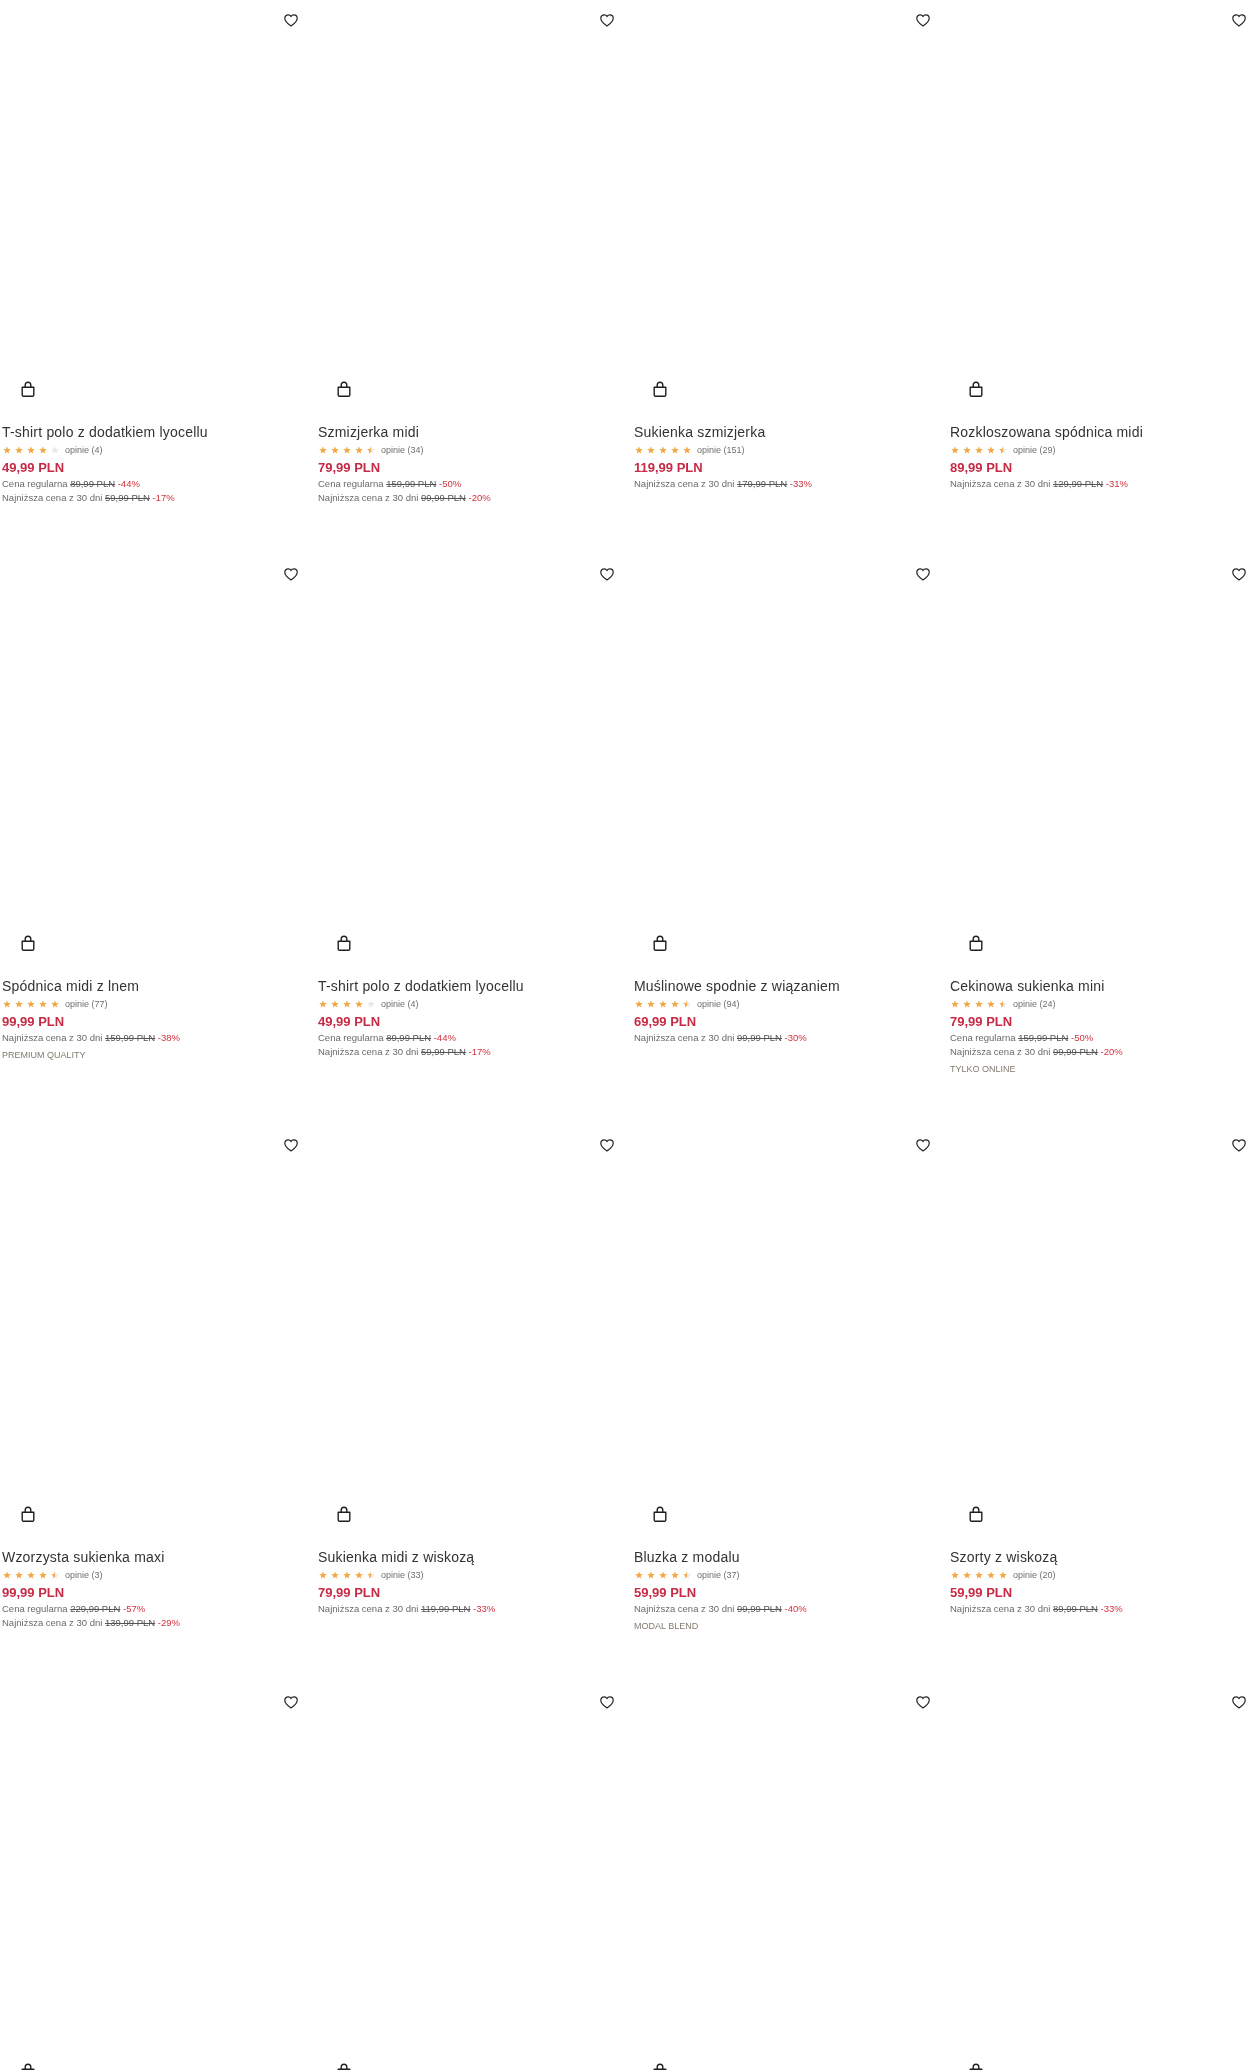 The width and height of the screenshot is (1250, 2070). I want to click on product-price: 89,99 PLN, so click(982, 468).